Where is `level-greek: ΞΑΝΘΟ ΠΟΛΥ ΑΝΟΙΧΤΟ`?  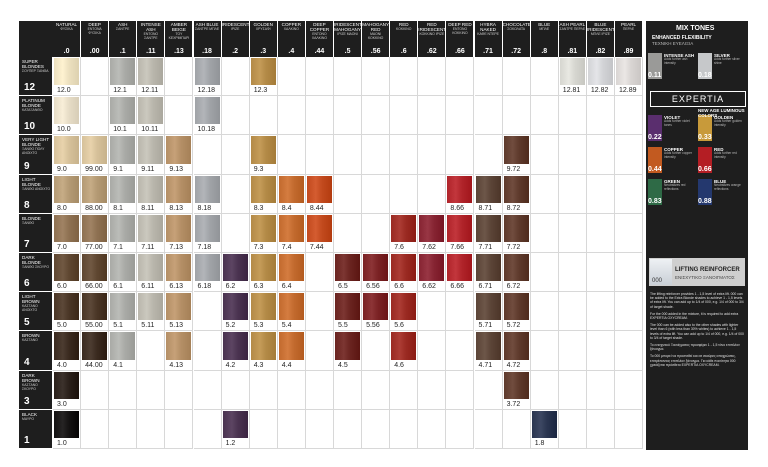 level-greek: ΞΑΝΘΟ ΠΟΛΥ ΑΝΟΙΧΤΟ is located at coordinates (33, 151).